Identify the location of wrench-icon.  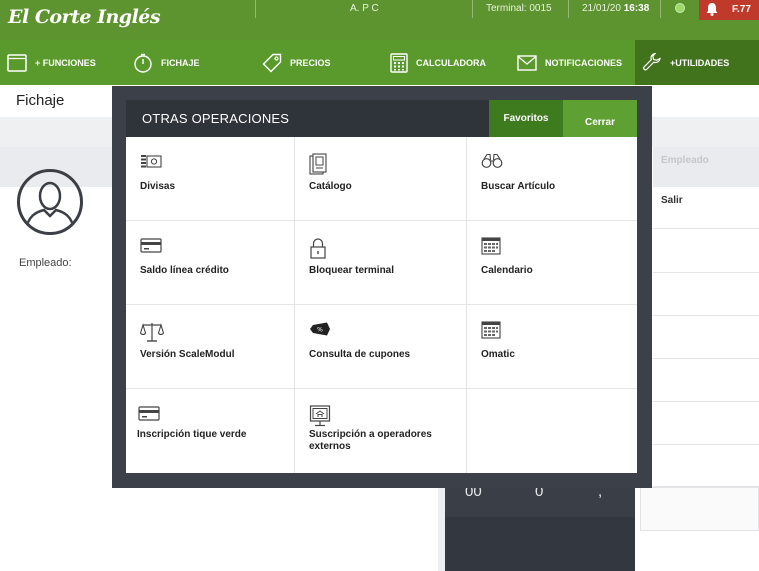
(652, 61).